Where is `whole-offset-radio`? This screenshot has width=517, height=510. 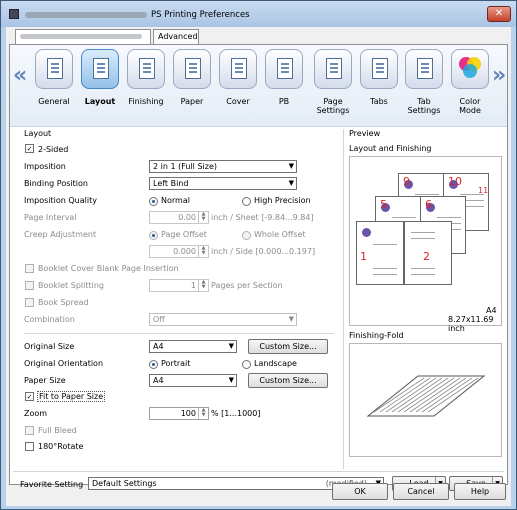 whole-offset-radio is located at coordinates (246, 235).